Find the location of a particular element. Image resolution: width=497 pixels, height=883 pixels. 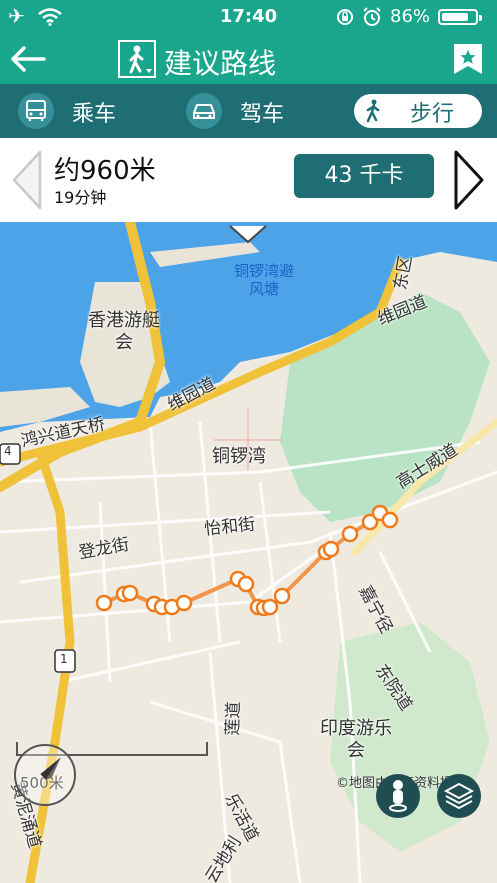

route-duration: 19分钟 is located at coordinates (80, 197).